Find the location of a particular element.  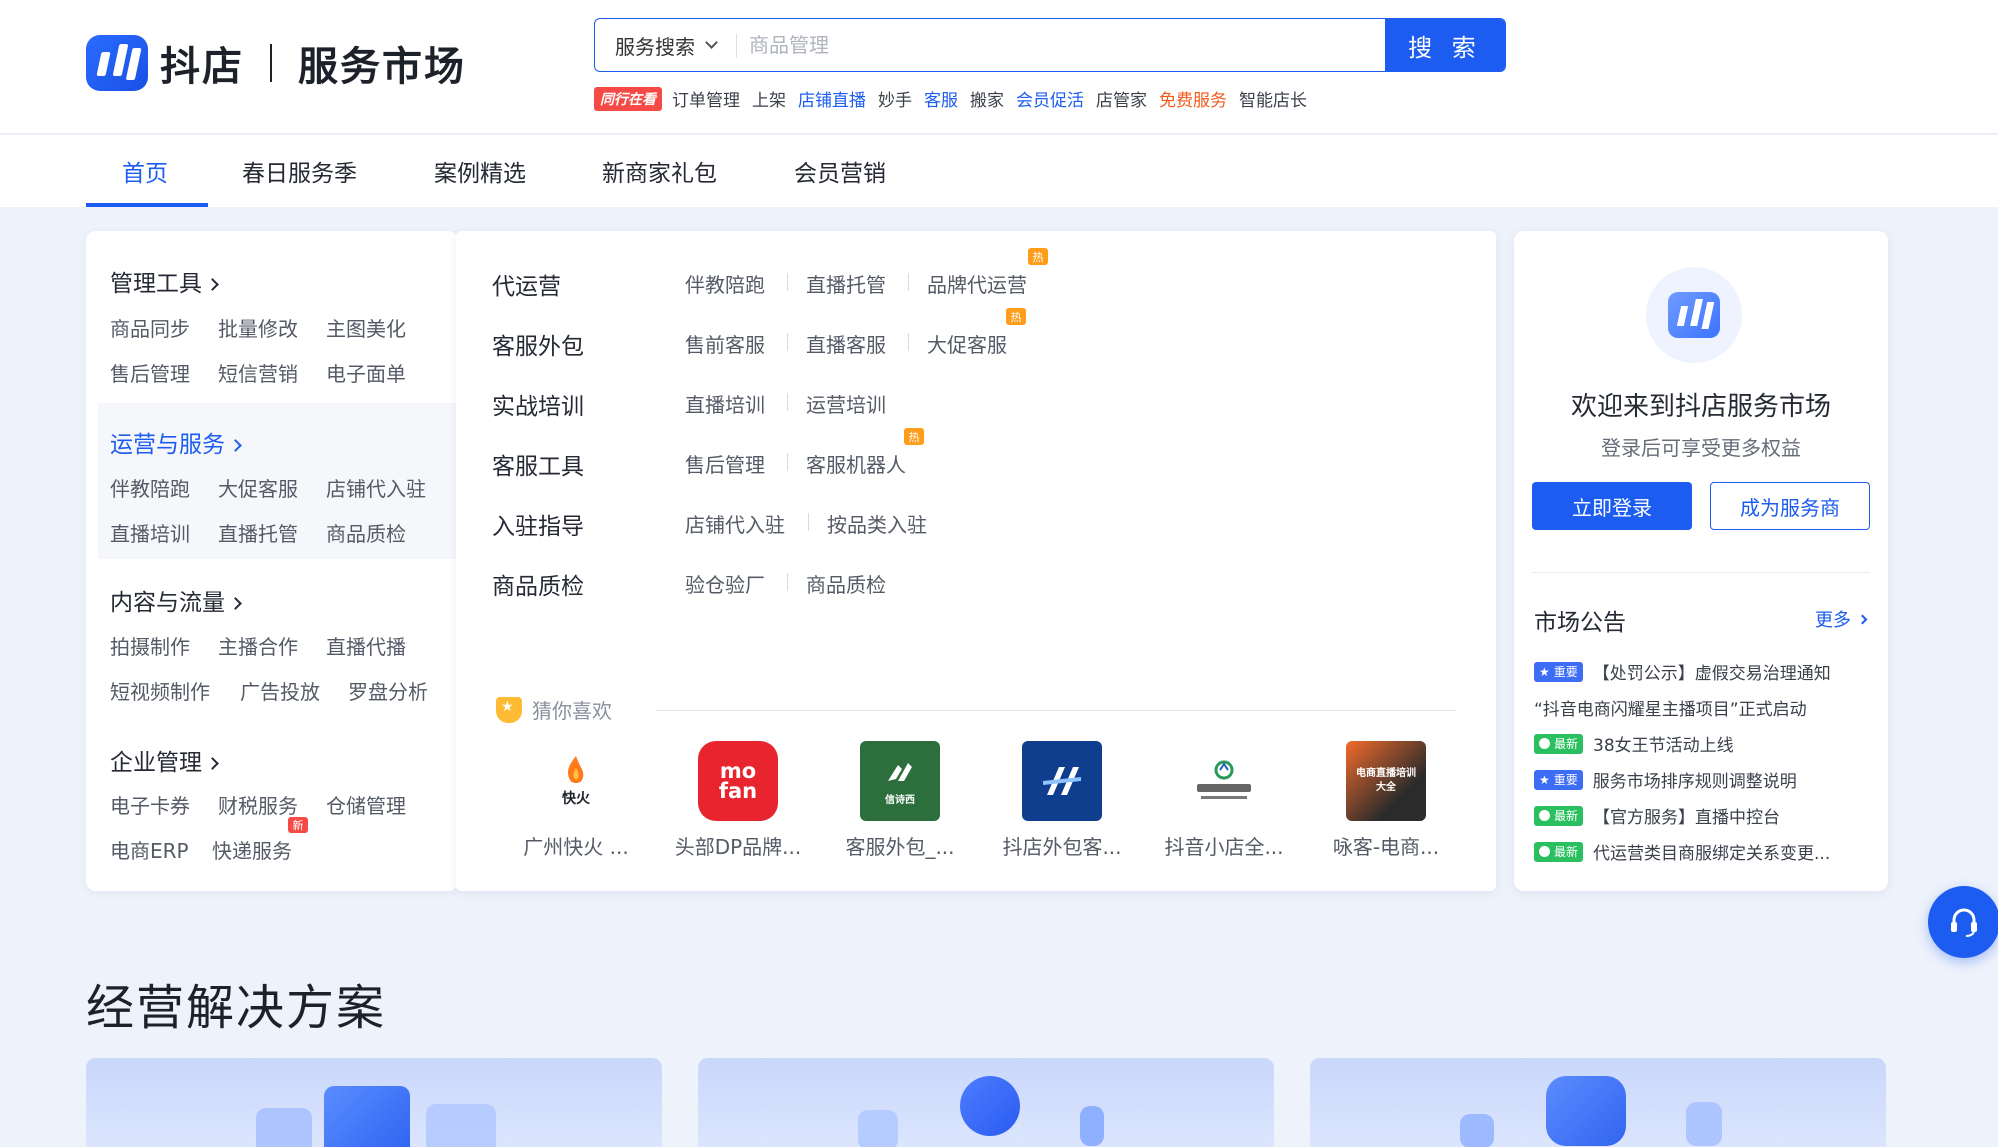

category-link: 电商ERP is located at coordinates (149, 849).